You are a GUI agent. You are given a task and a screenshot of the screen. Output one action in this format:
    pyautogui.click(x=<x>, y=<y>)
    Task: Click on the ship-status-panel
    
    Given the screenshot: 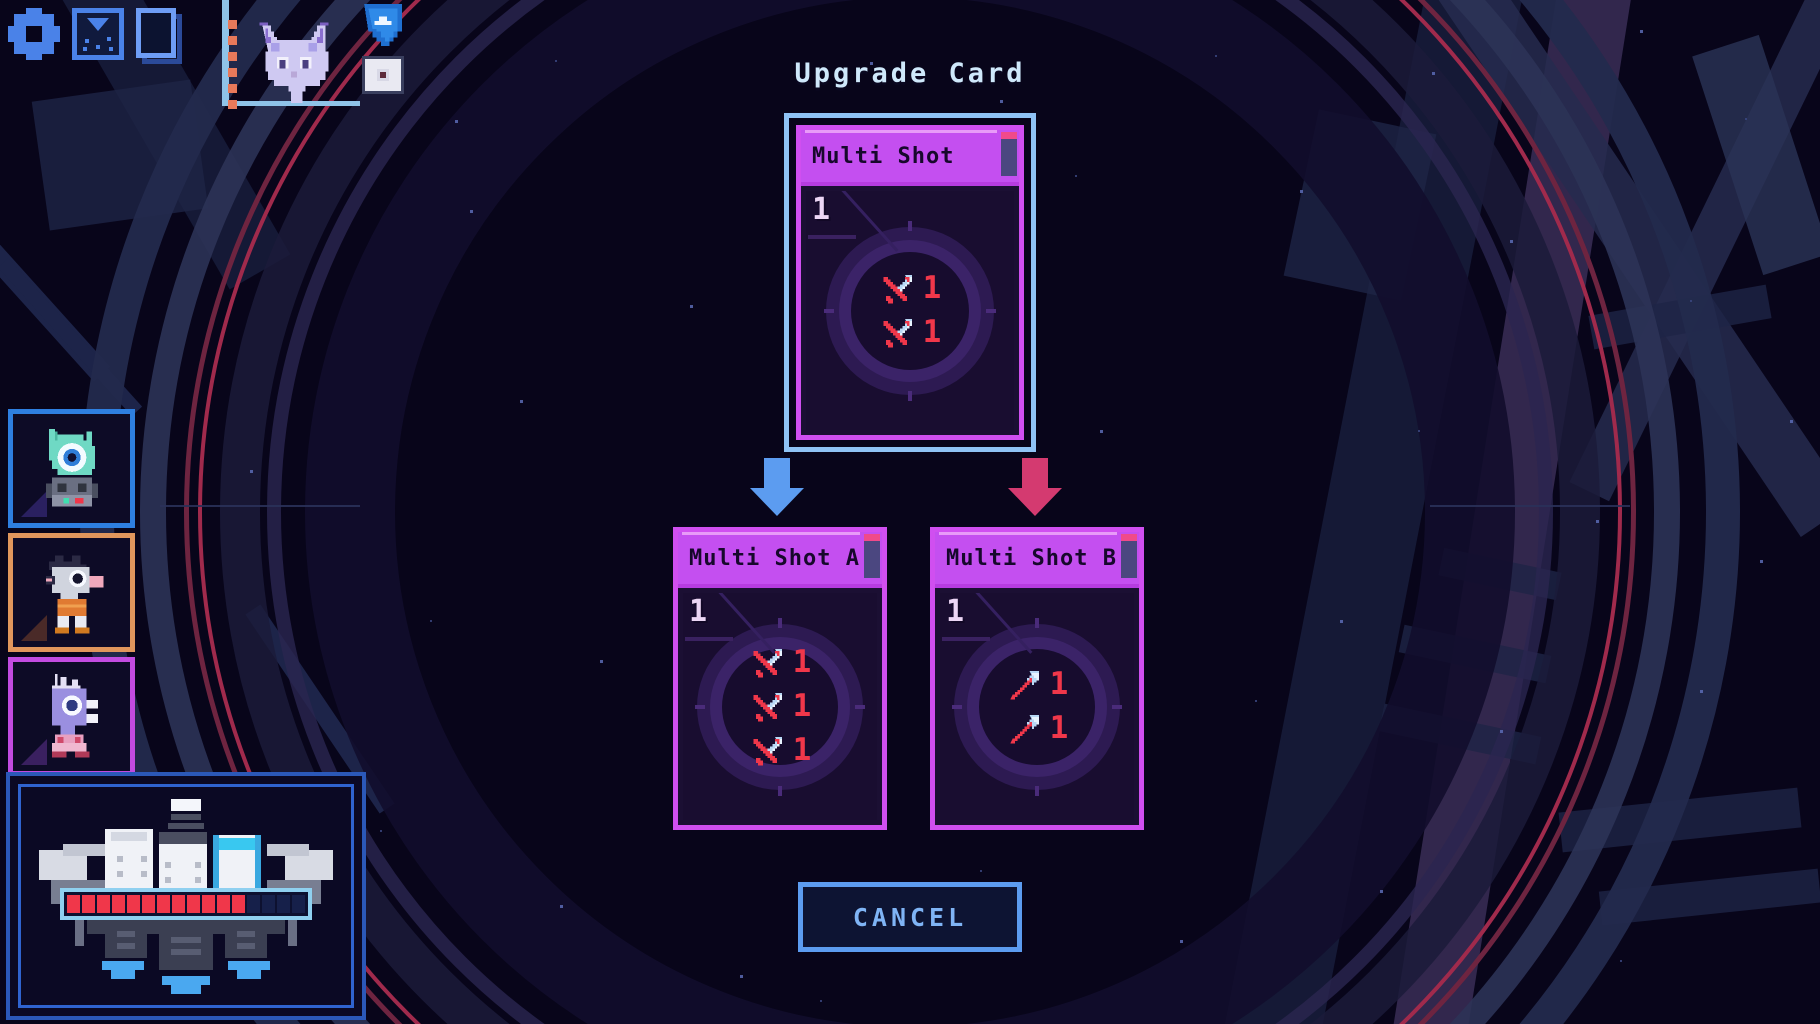 What is the action you would take?
    pyautogui.click(x=186, y=896)
    